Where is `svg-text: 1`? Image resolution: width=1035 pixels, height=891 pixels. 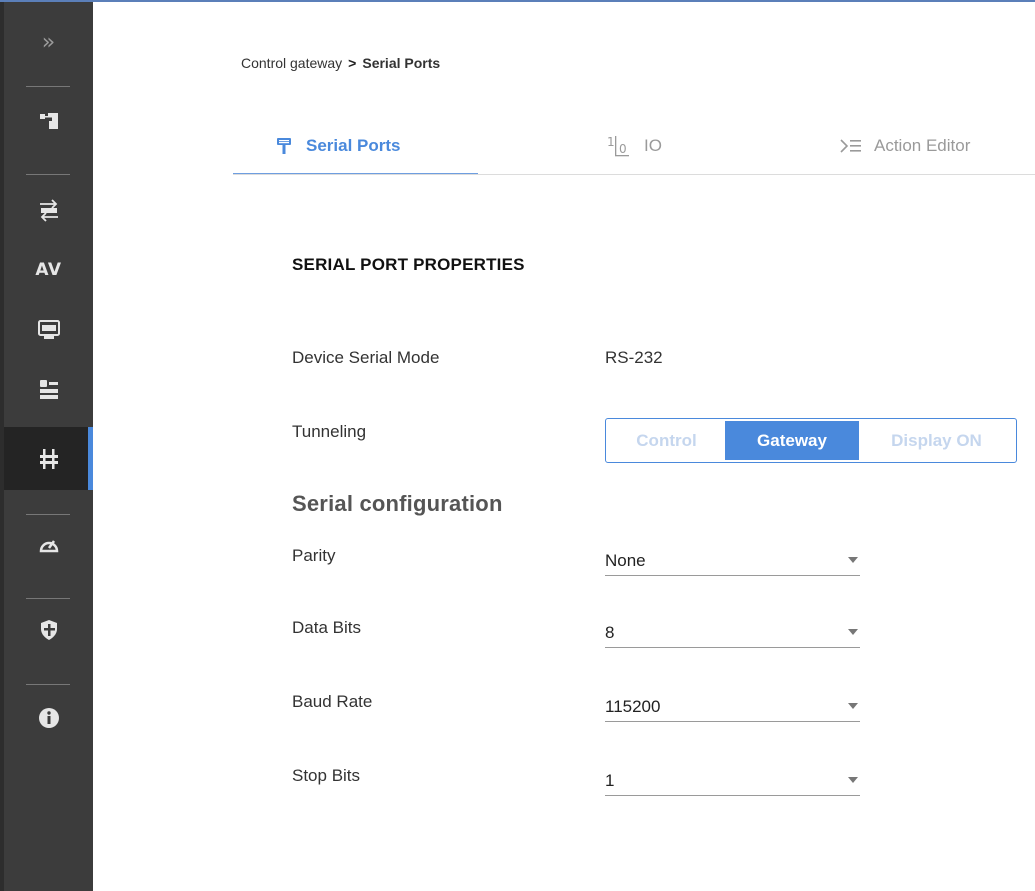 svg-text: 1 is located at coordinates (611, 142).